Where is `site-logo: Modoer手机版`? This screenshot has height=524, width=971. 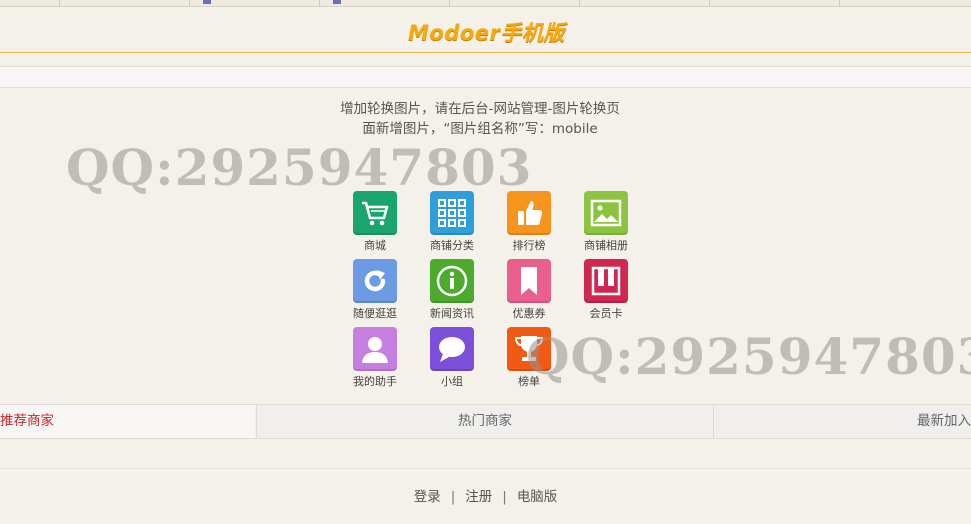 site-logo: Modoer手机版 is located at coordinates (486, 32).